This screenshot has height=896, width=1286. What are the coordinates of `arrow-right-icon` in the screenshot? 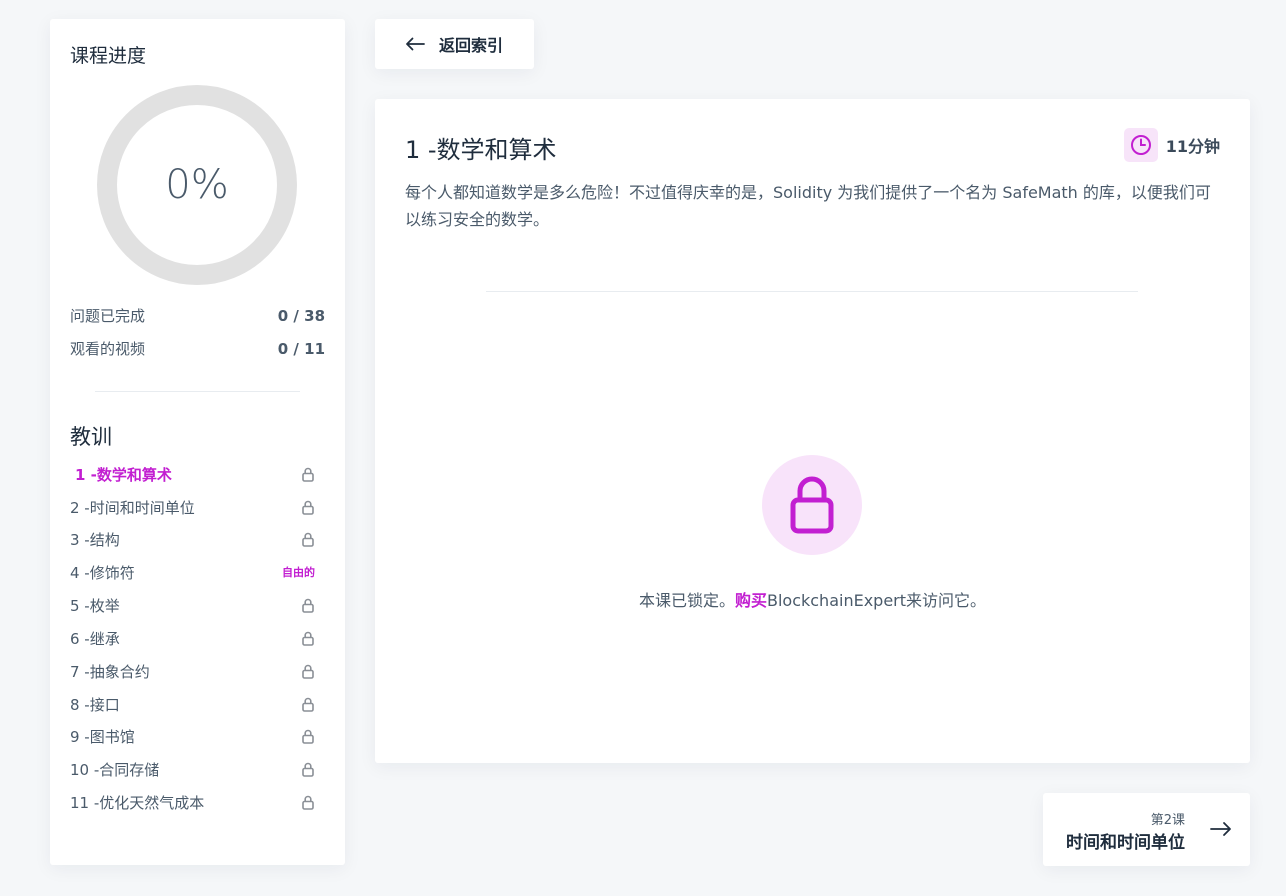 It's located at (1220, 829).